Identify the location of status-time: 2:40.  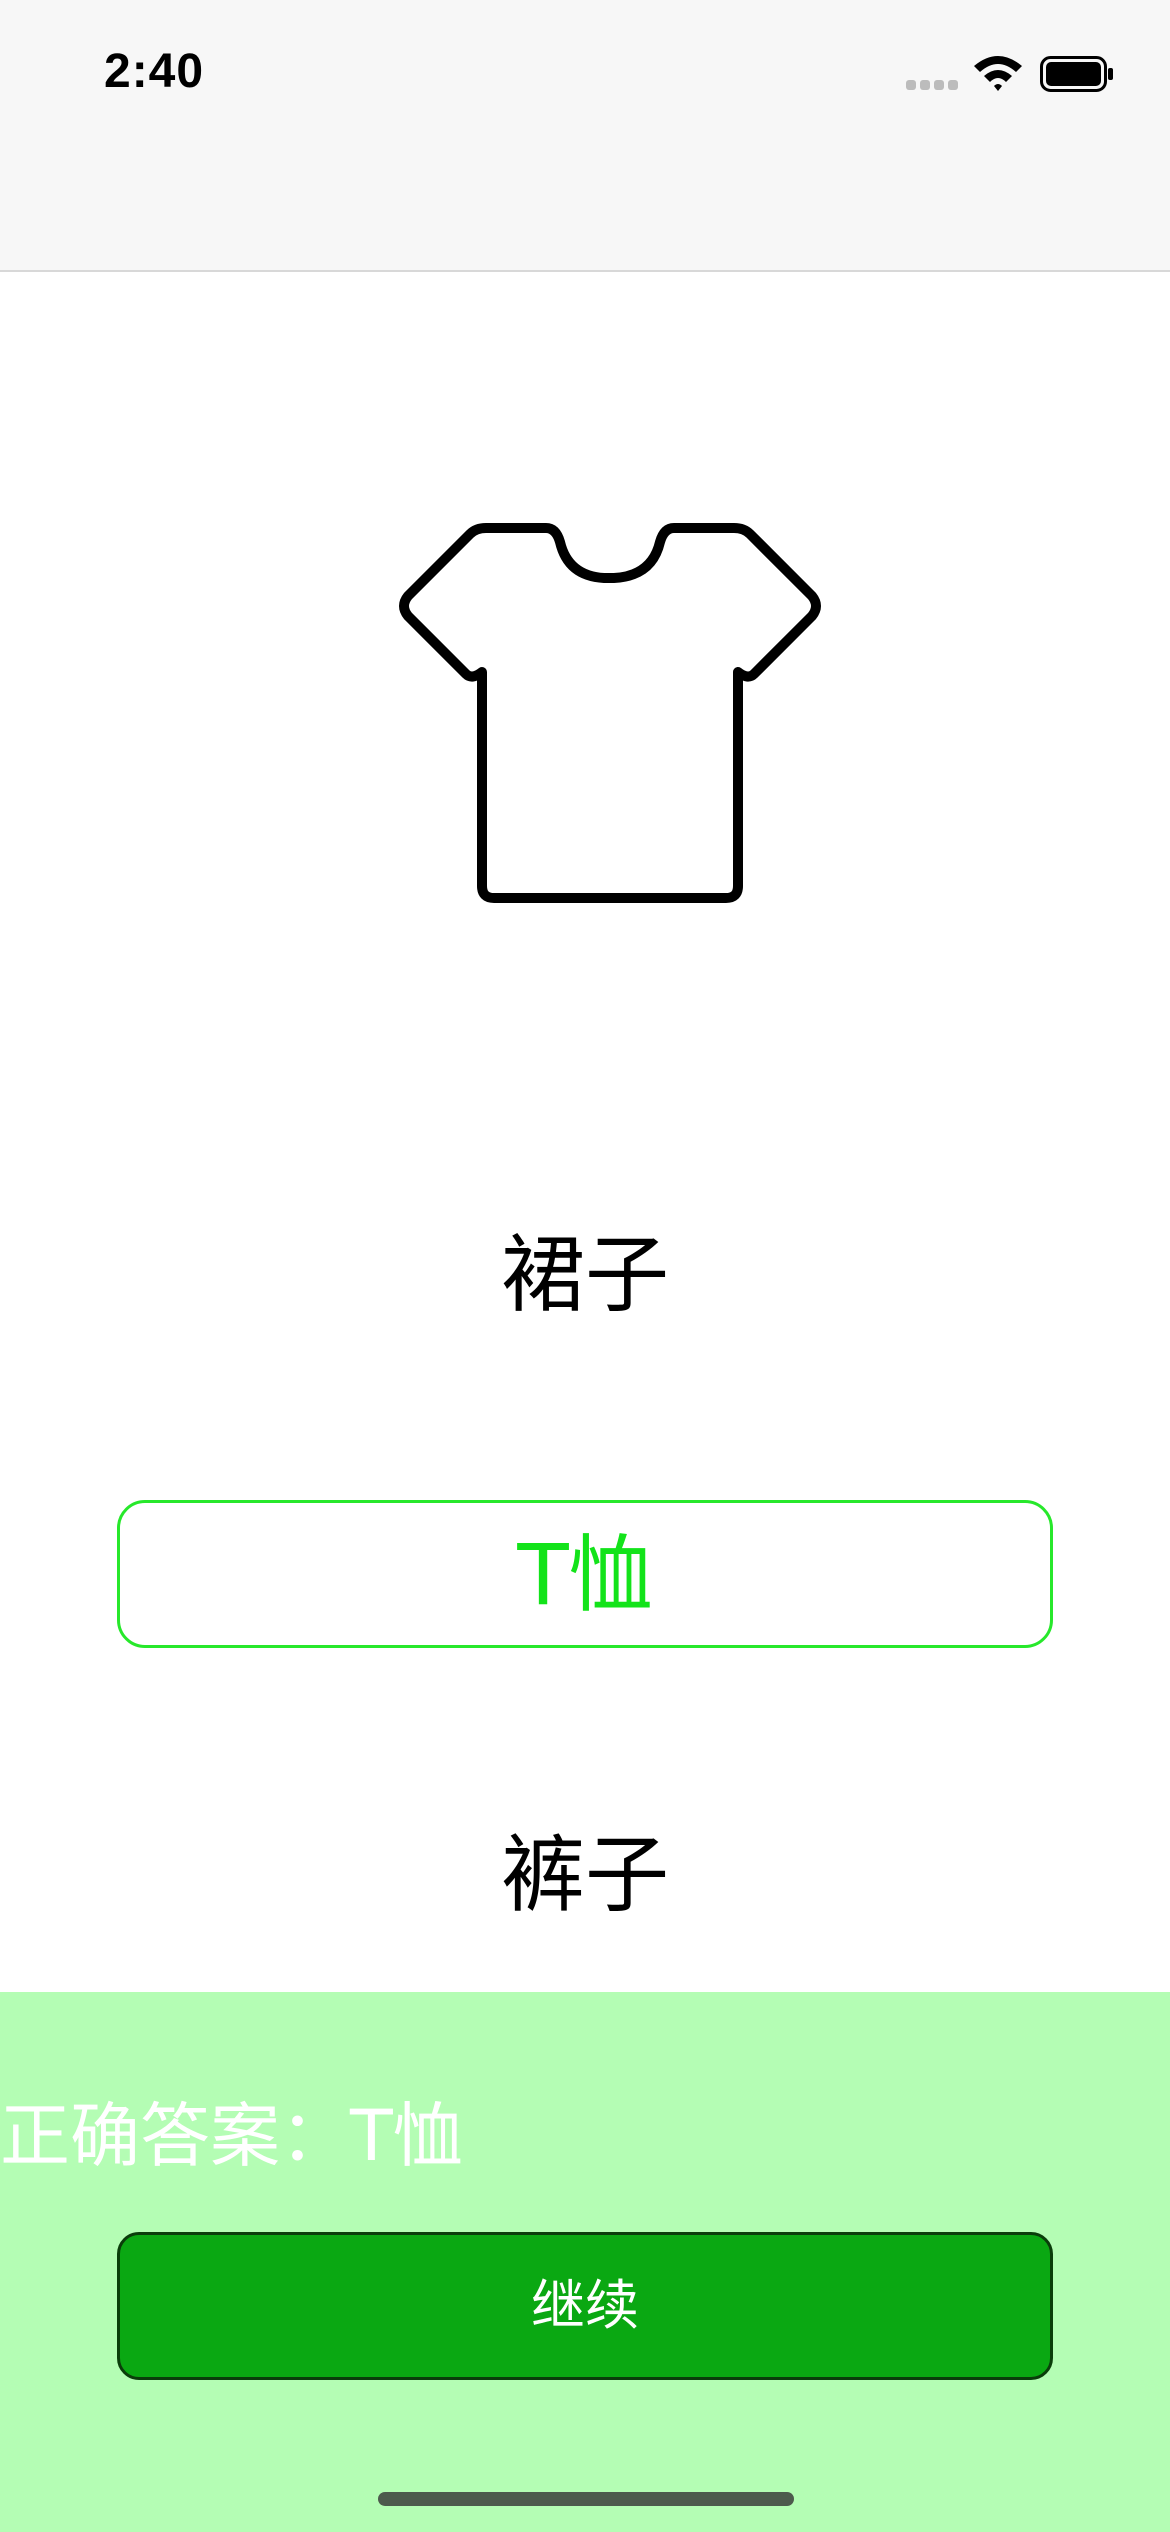
(154, 71).